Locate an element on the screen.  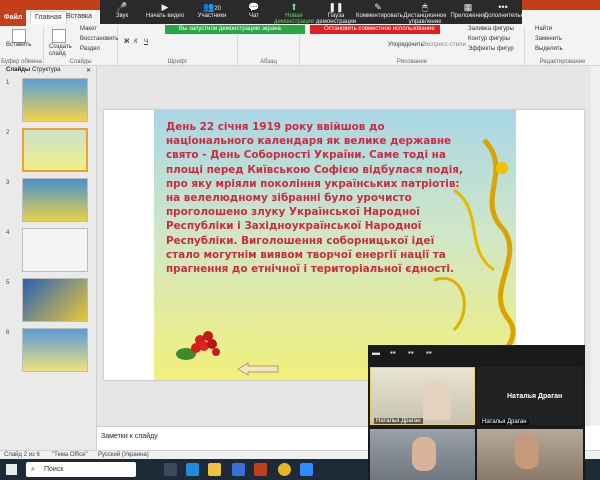
chat-button: 💬 Чат is located at coordinates (254, 12).